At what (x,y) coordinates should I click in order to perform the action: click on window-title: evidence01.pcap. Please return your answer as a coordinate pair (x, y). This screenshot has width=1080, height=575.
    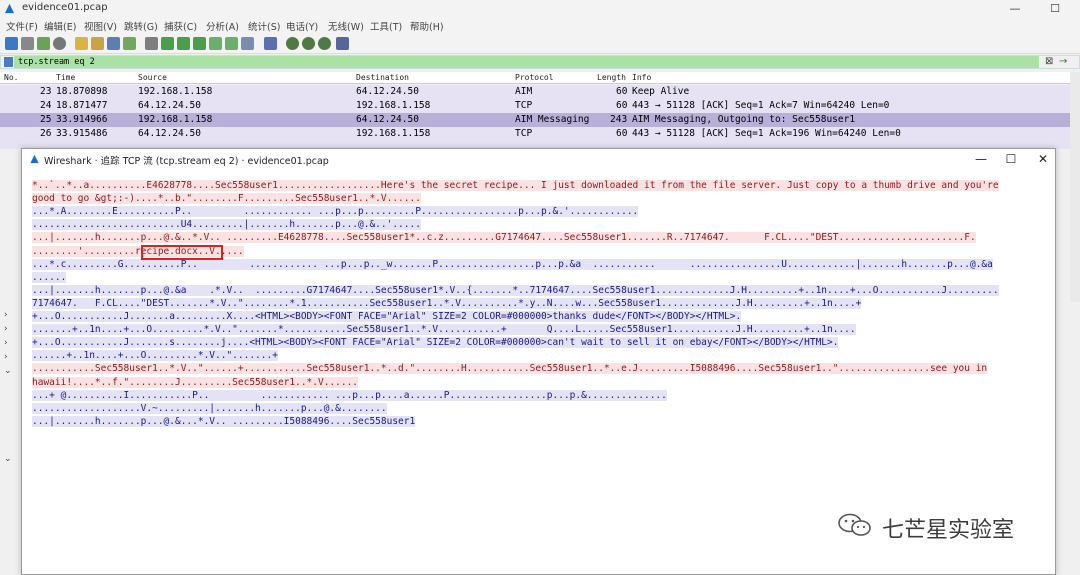
    Looking at the image, I should click on (65, 7).